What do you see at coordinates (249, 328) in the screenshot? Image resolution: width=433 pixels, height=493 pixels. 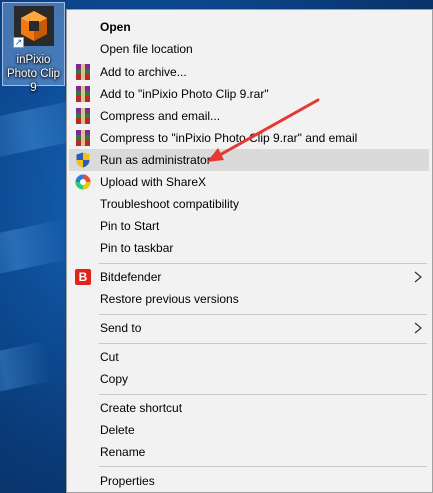 I see `menu-item-send-to: Send to` at bounding box center [249, 328].